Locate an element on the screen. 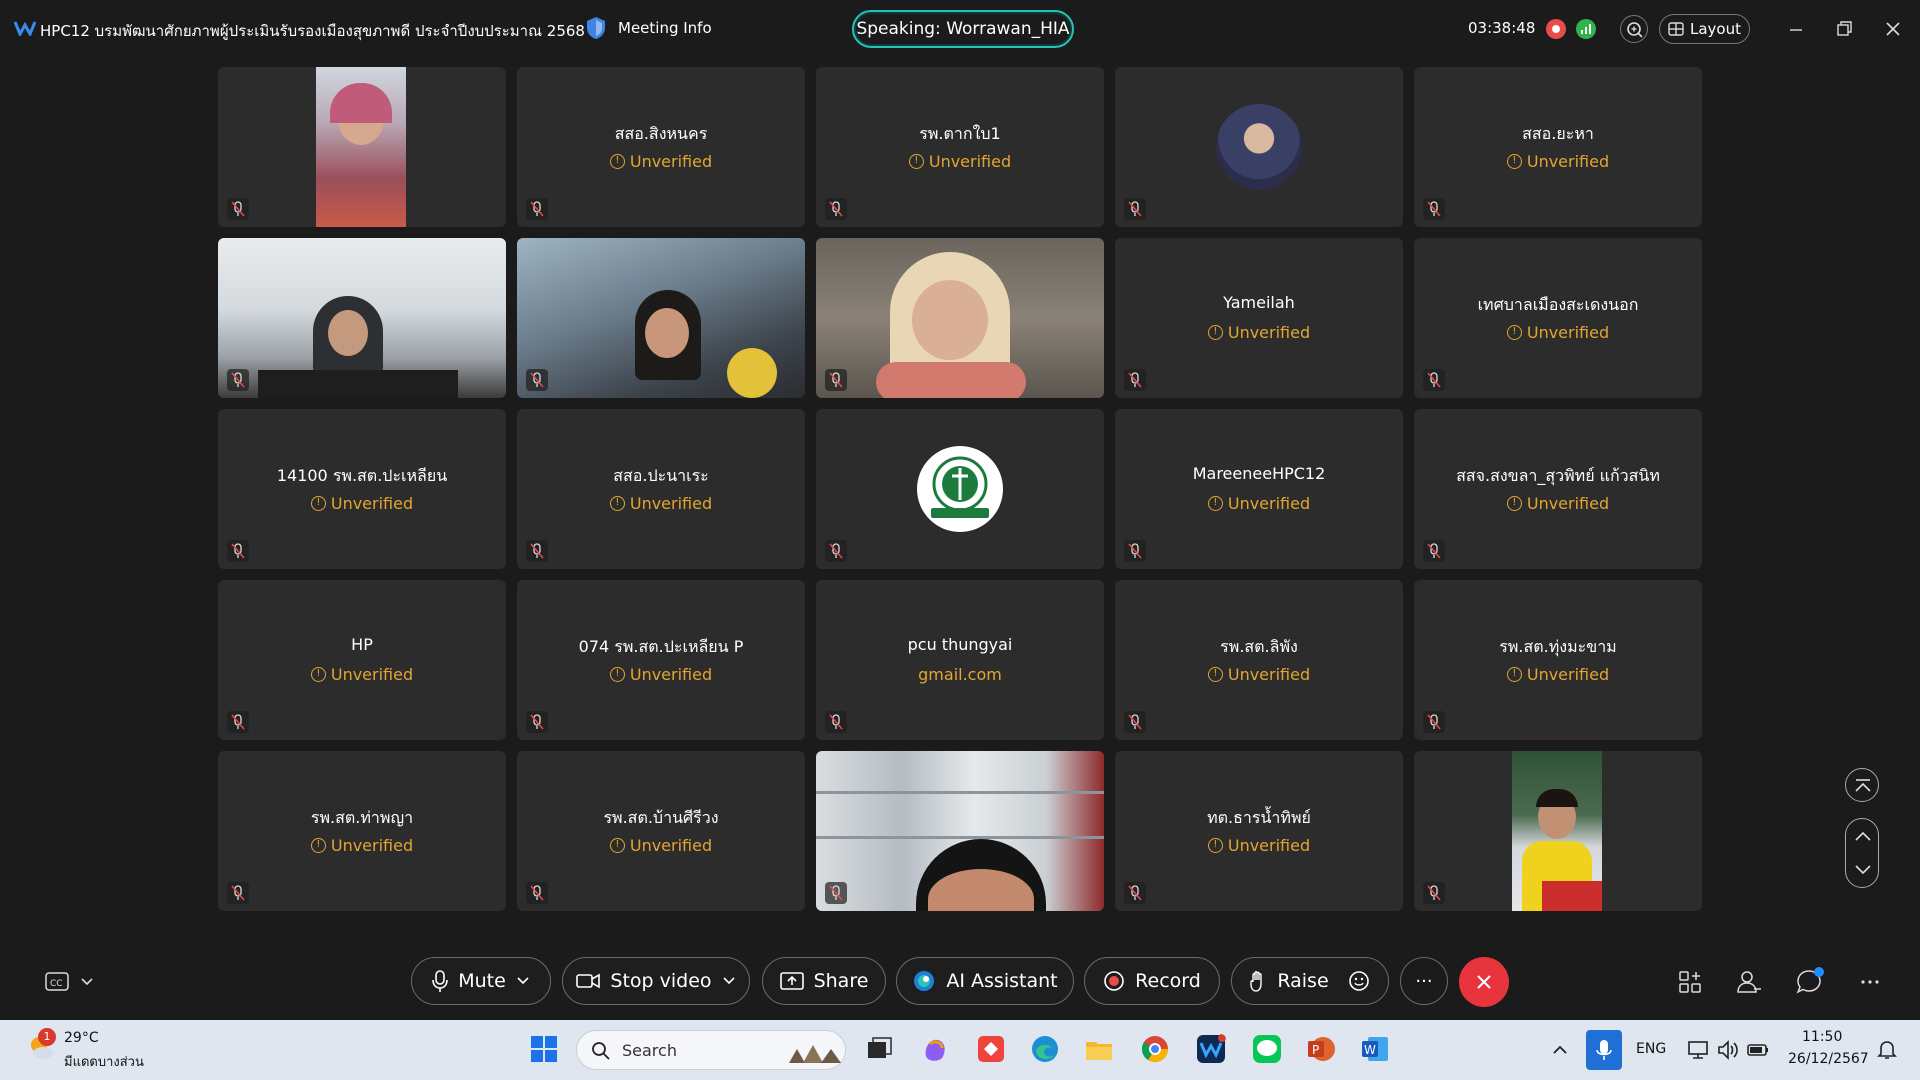 The image size is (1920, 1080). microphone-icon is located at coordinates (440, 981).